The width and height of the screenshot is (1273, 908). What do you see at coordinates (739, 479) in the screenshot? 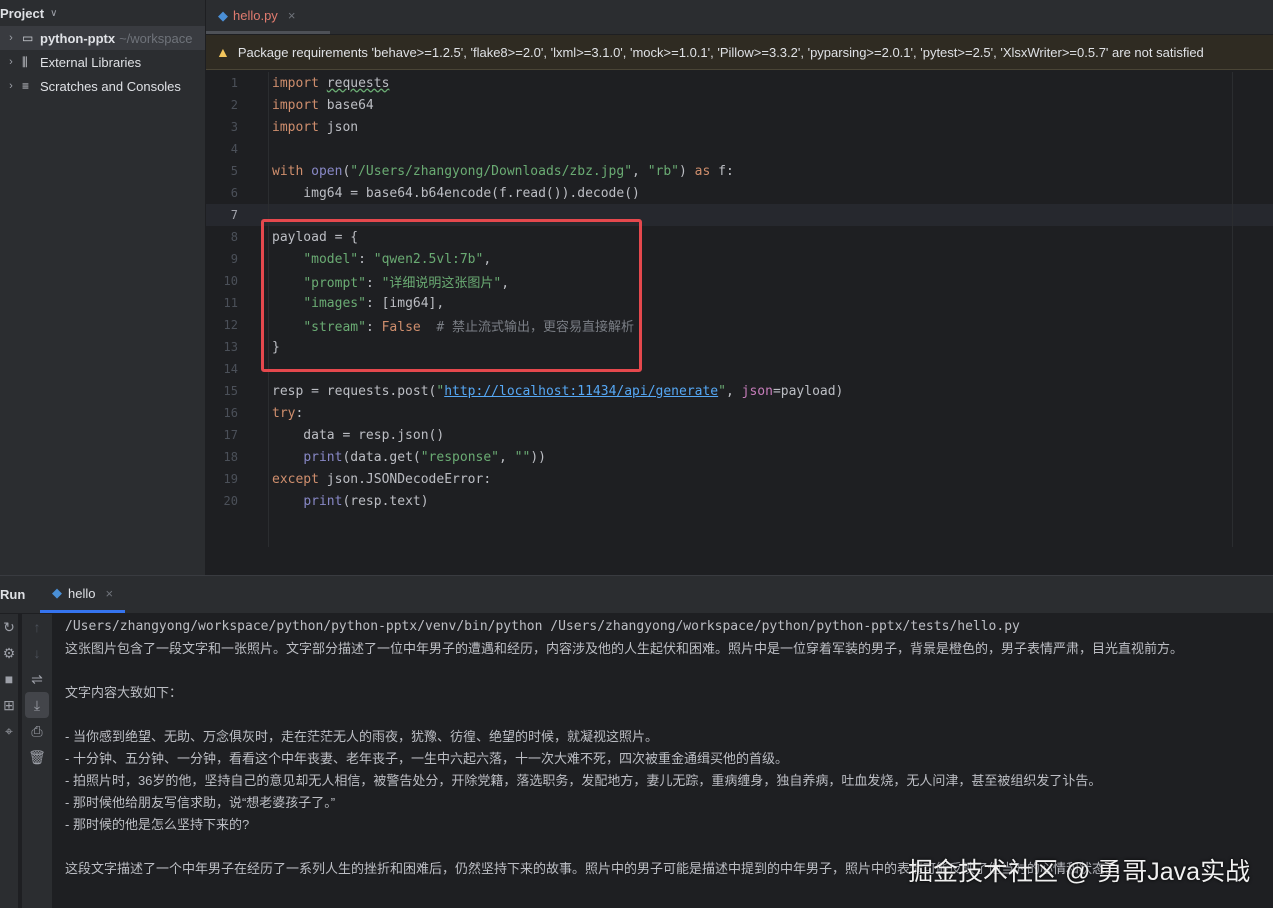
I see `code-line: 19 except json.JSONDecodeError:` at bounding box center [739, 479].